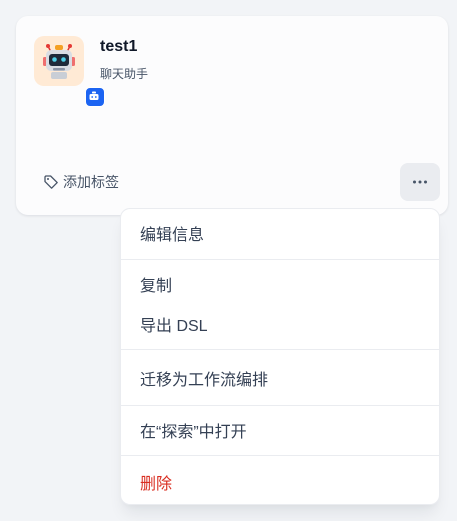 The width and height of the screenshot is (457, 521). What do you see at coordinates (124, 74) in the screenshot?
I see `app-mode-label: 聊天助手` at bounding box center [124, 74].